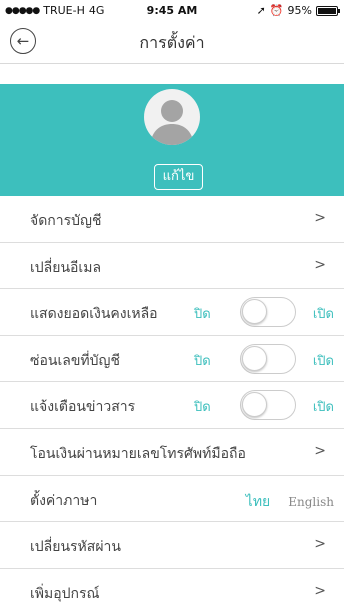 The image size is (344, 613). Describe the element at coordinates (276, 10) in the screenshot. I see `alarm-icon: ⏰` at that location.